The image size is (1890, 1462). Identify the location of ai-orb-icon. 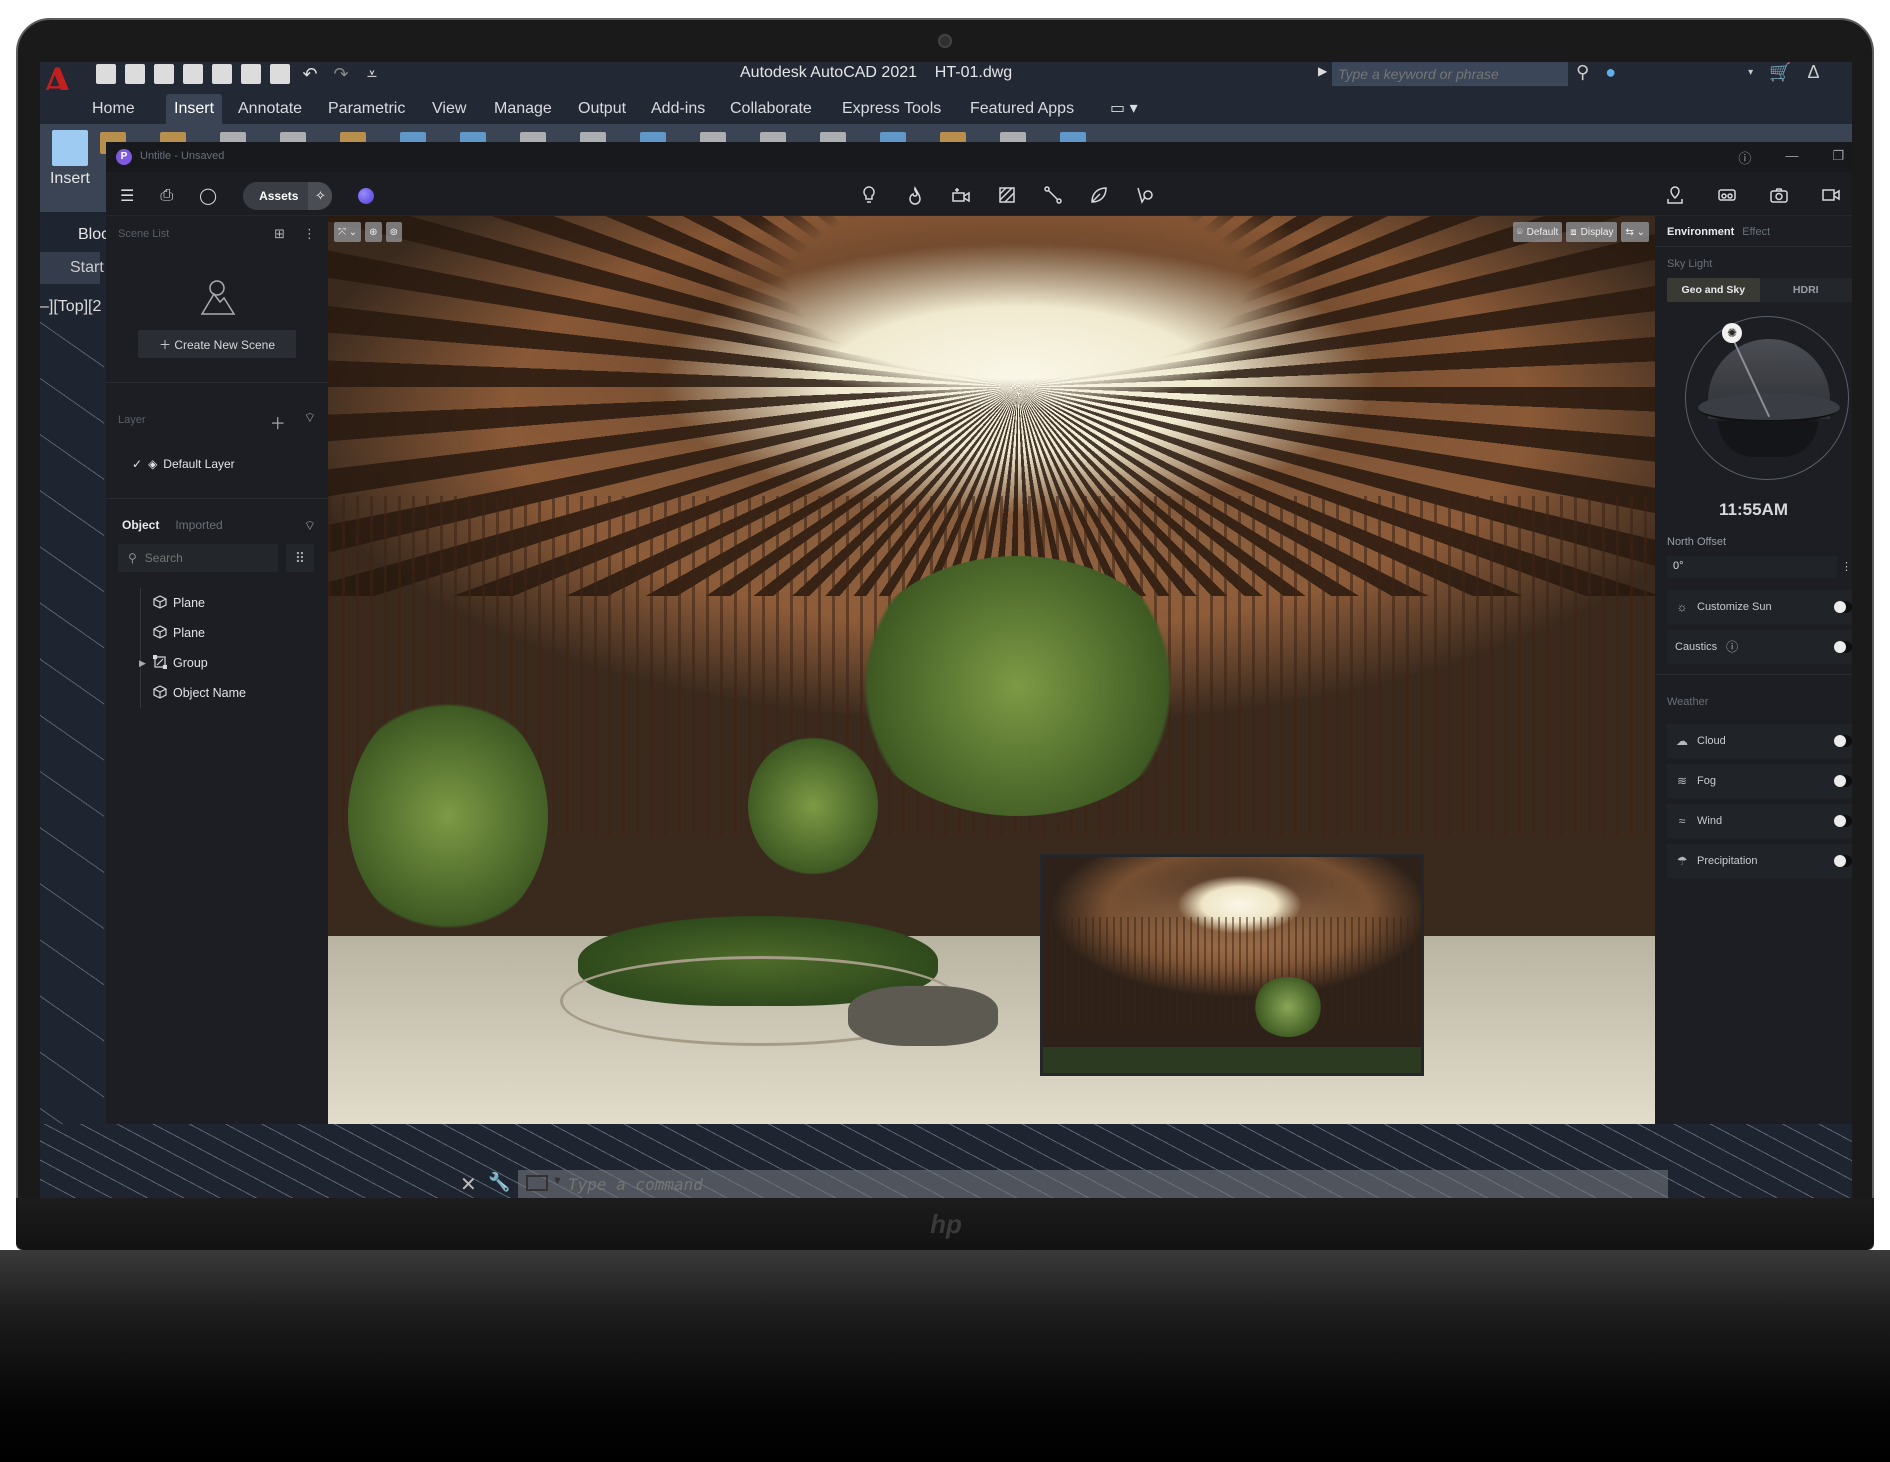
(366, 196).